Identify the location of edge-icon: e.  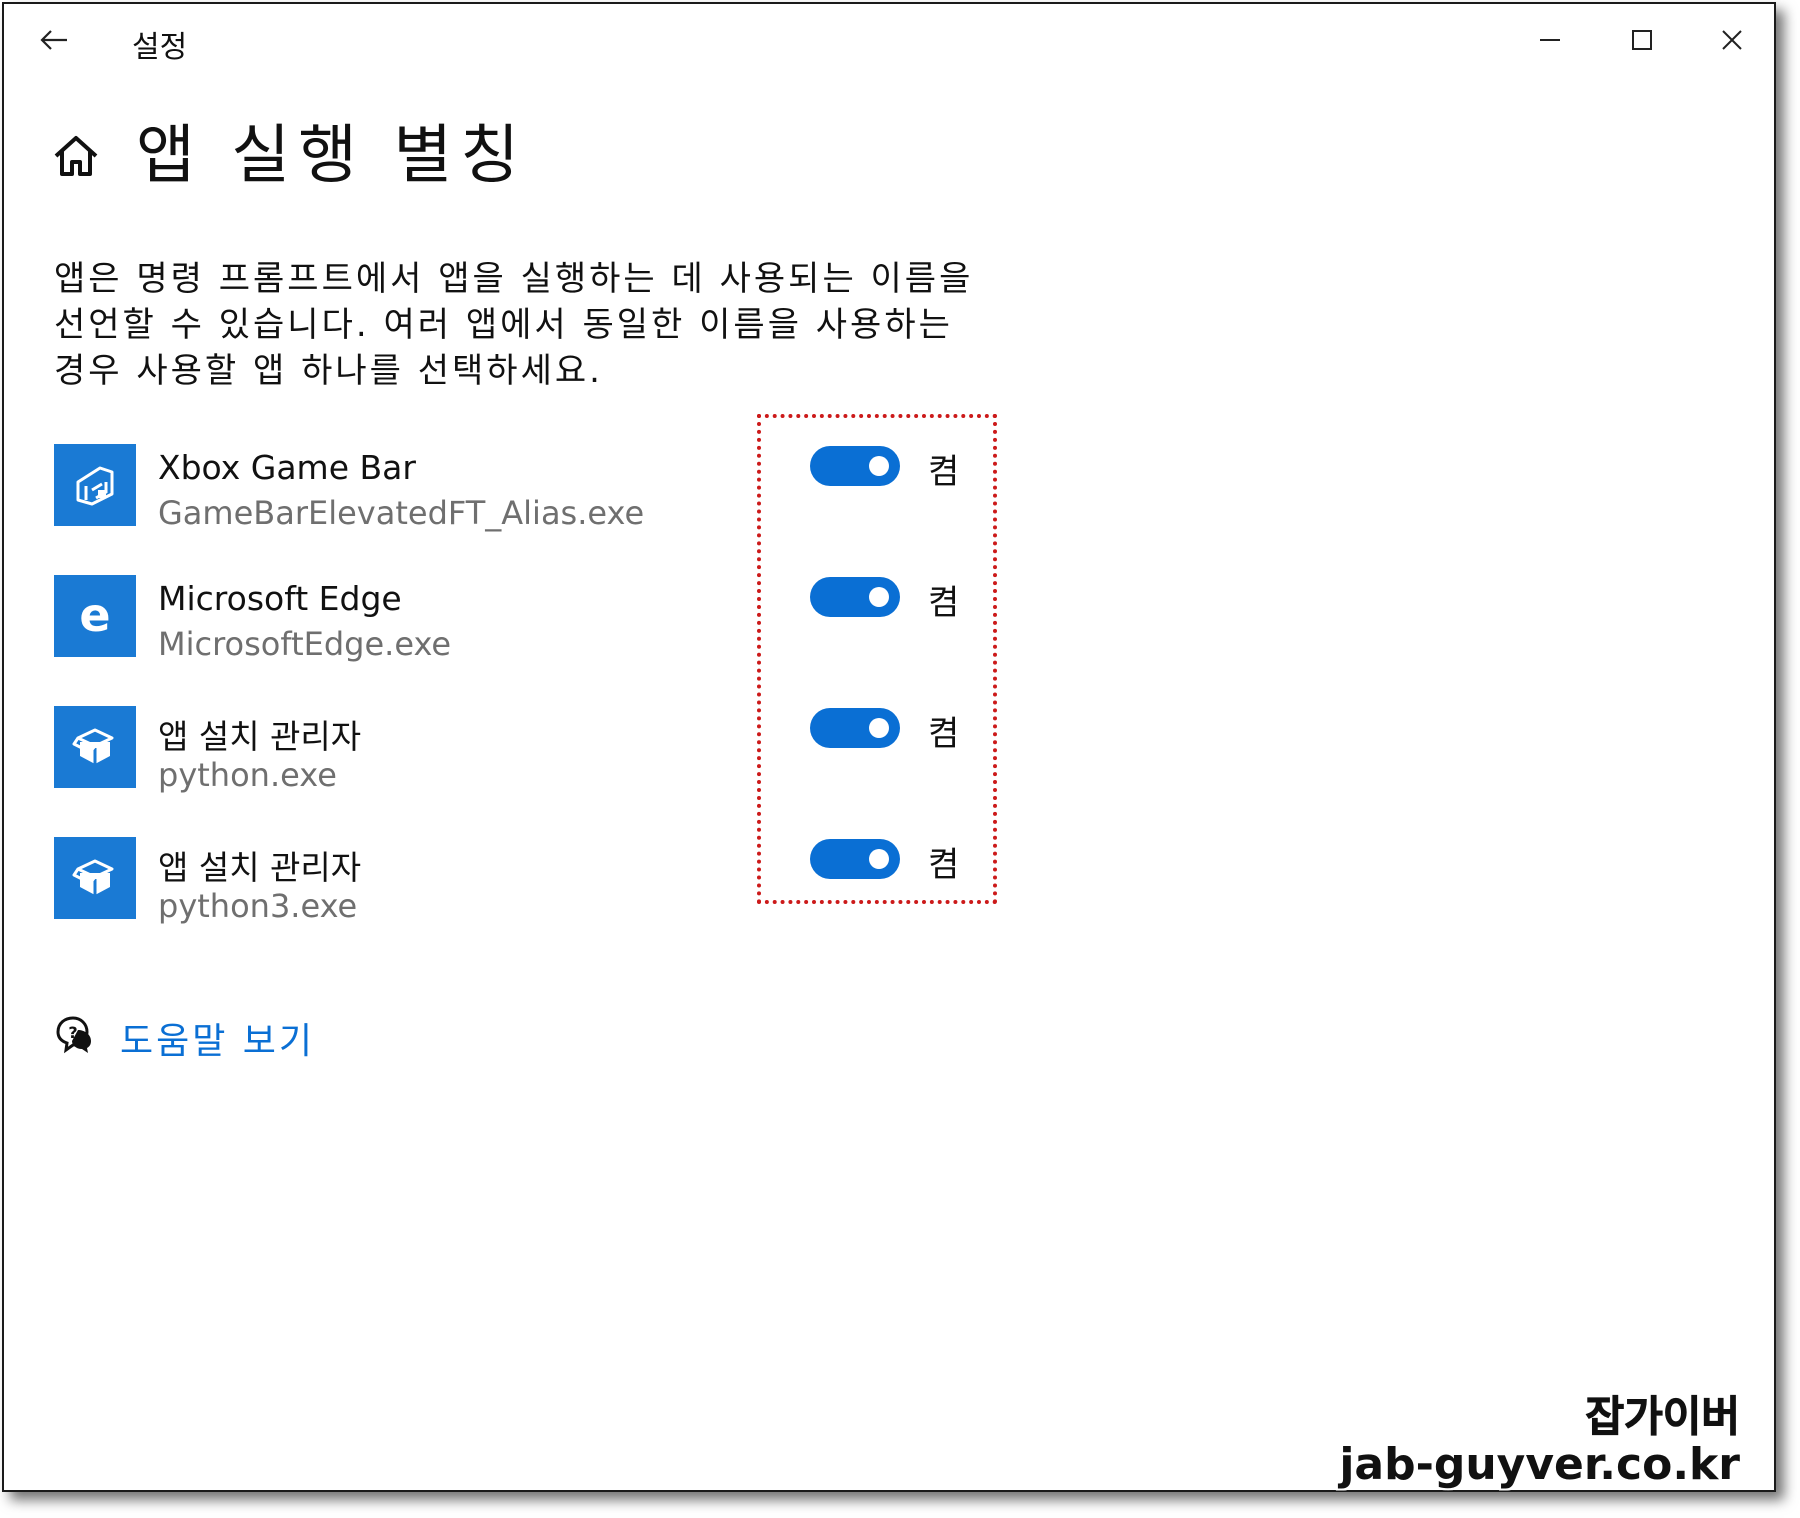
(95, 616).